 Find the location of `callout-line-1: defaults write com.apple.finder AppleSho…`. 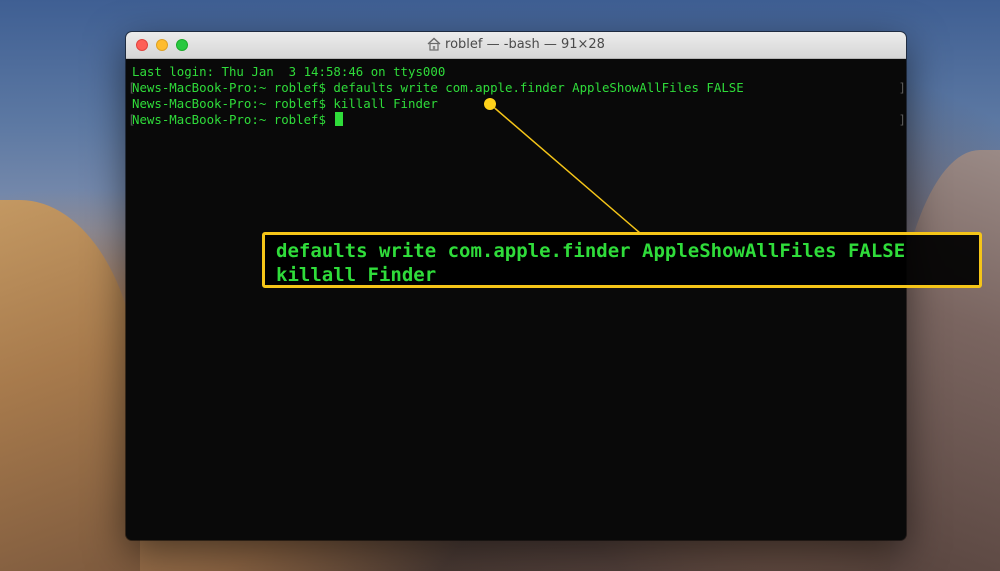

callout-line-1: defaults write com.apple.finder AppleSho… is located at coordinates (591, 251).